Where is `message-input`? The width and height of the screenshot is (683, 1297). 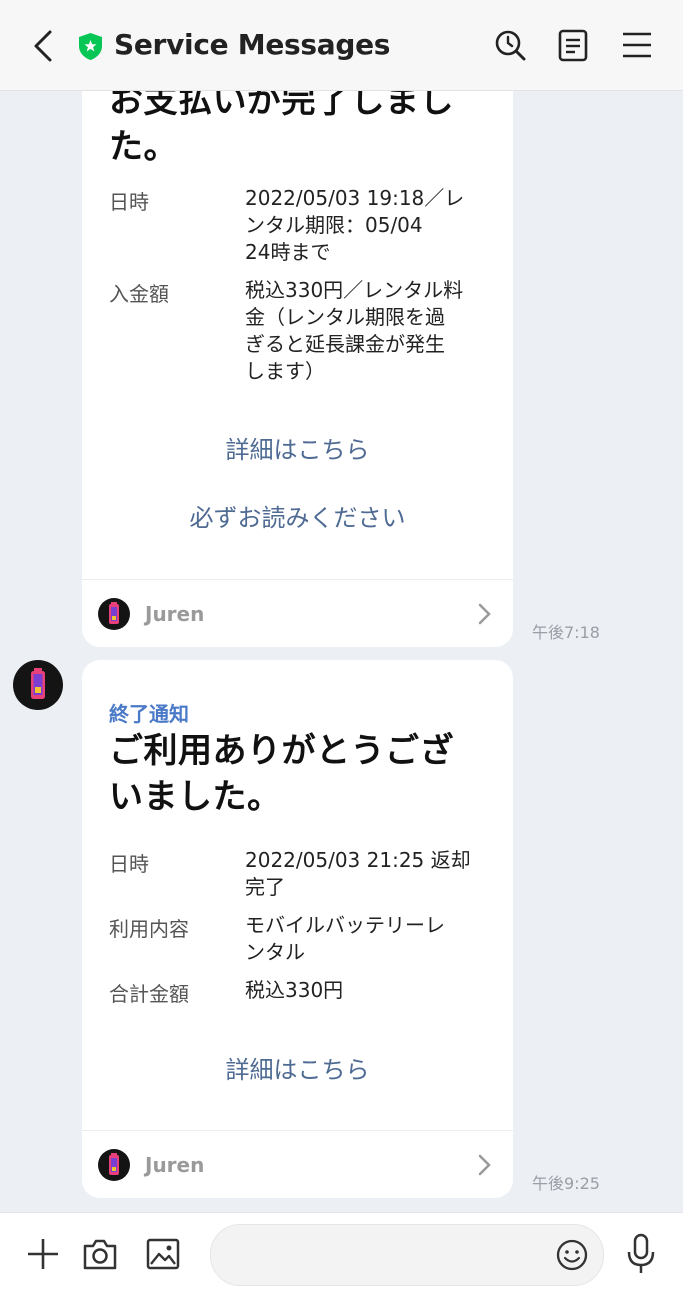
message-input is located at coordinates (407, 1255).